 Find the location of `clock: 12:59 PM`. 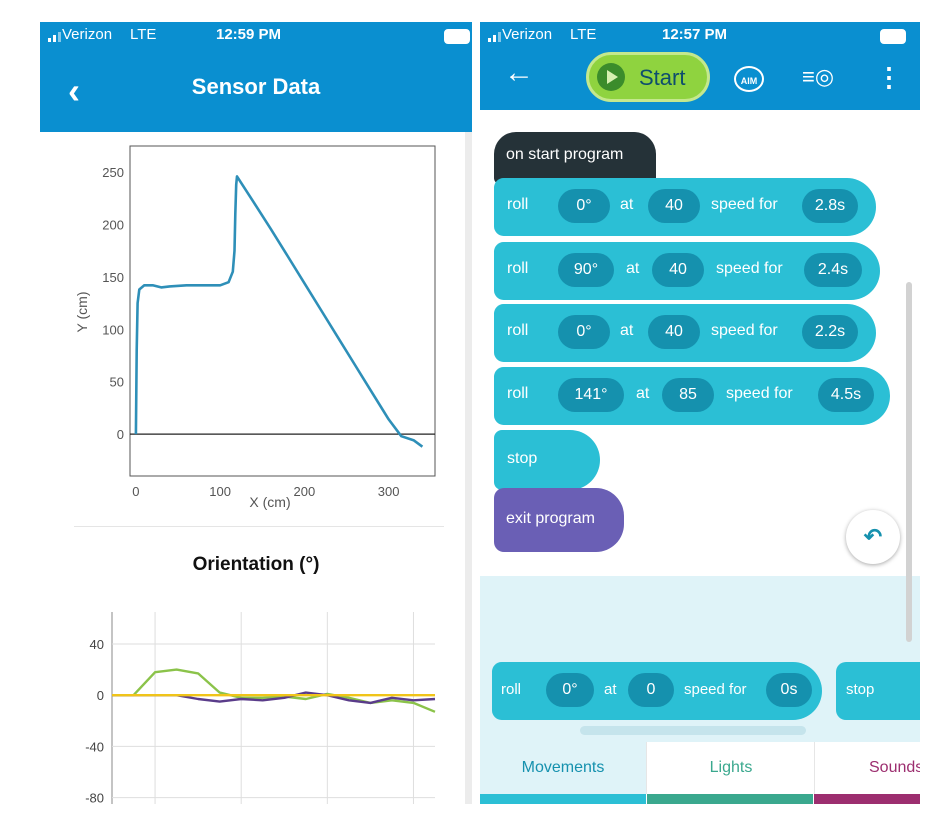

clock: 12:59 PM is located at coordinates (249, 34).